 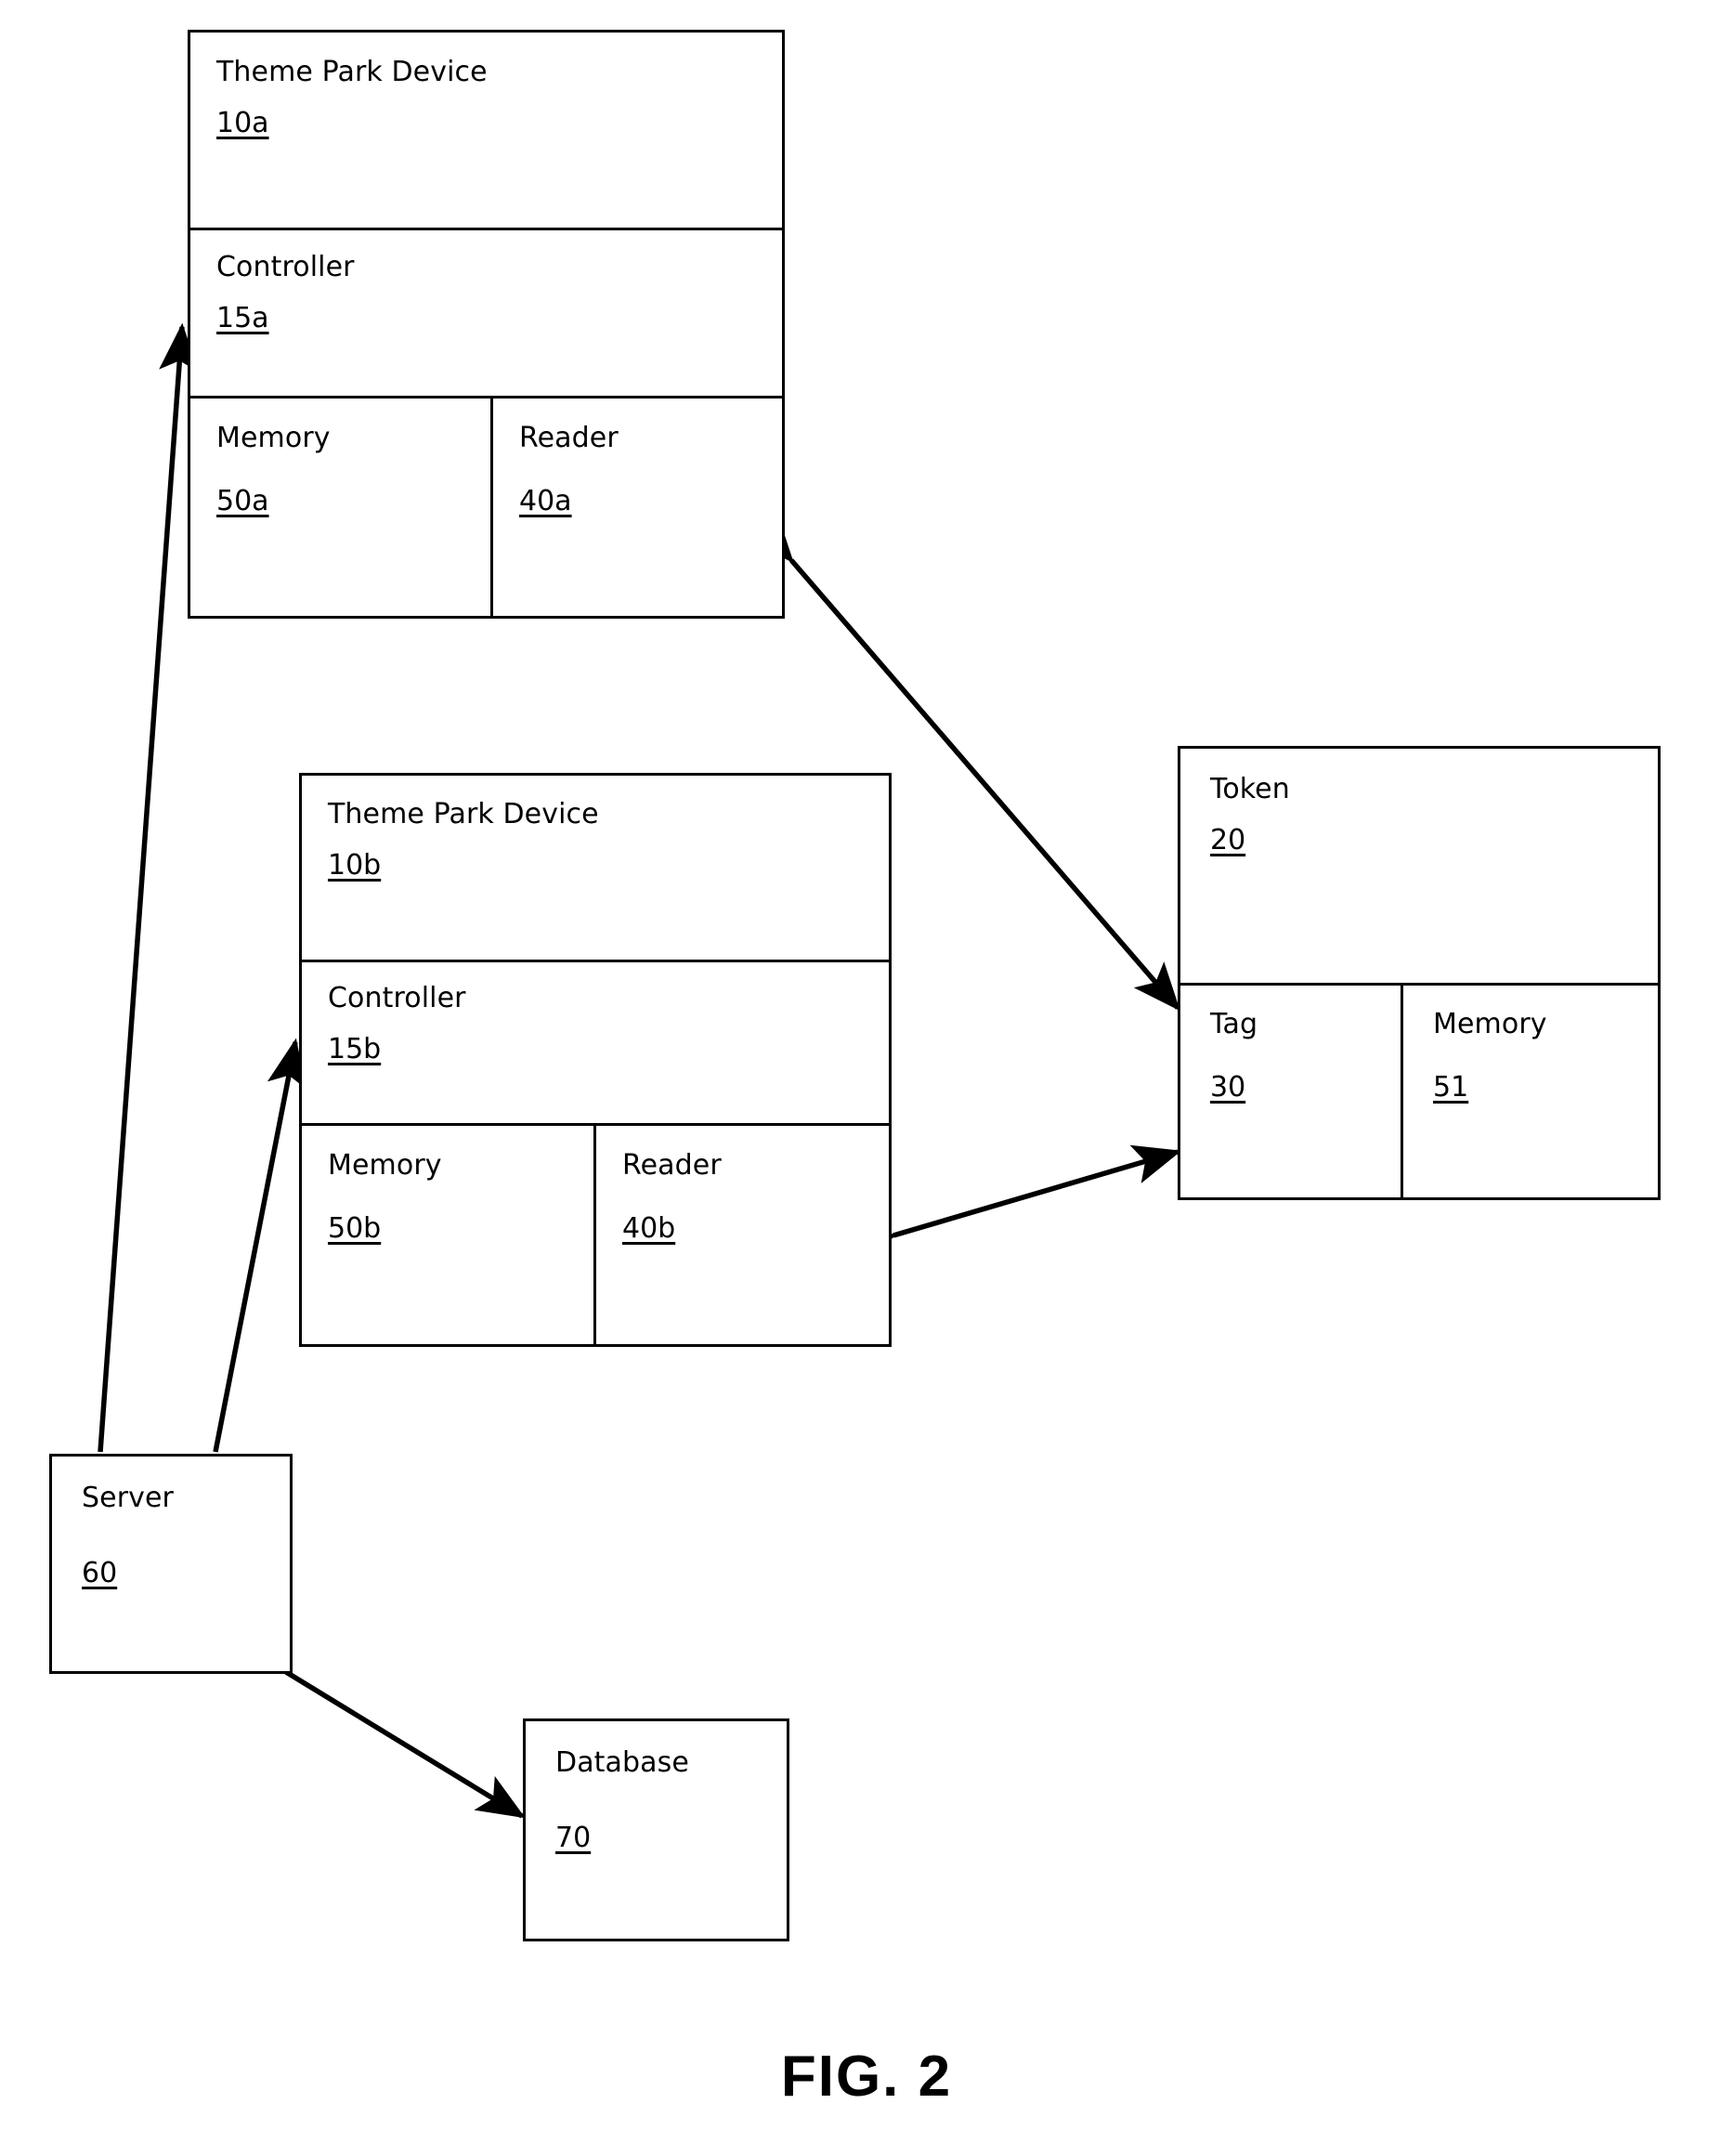 I want to click on device-b-memory-ref: 50b, so click(x=355, y=1228).